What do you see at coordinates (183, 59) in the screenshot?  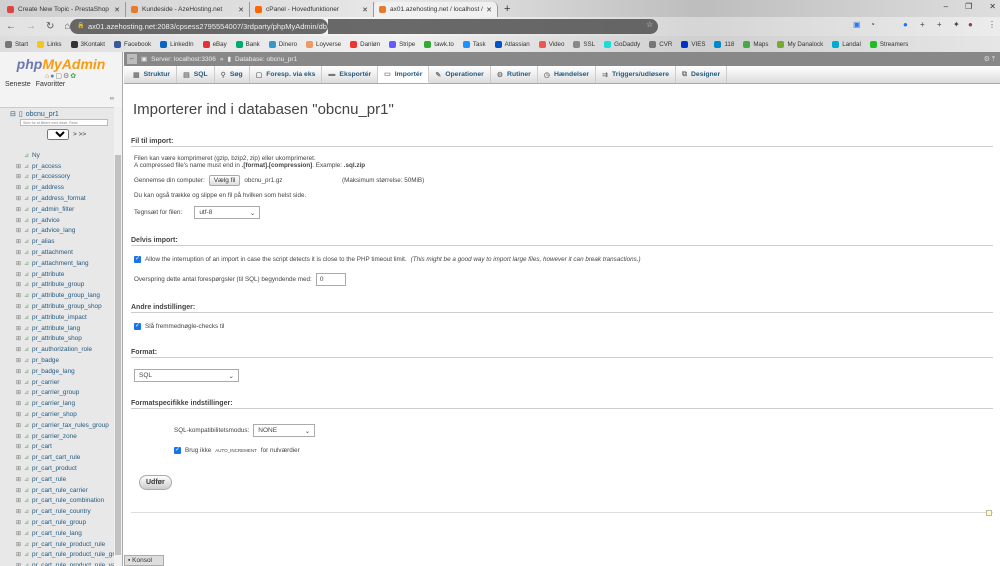 I see `breadcrumb-server: Server: localhost:3306` at bounding box center [183, 59].